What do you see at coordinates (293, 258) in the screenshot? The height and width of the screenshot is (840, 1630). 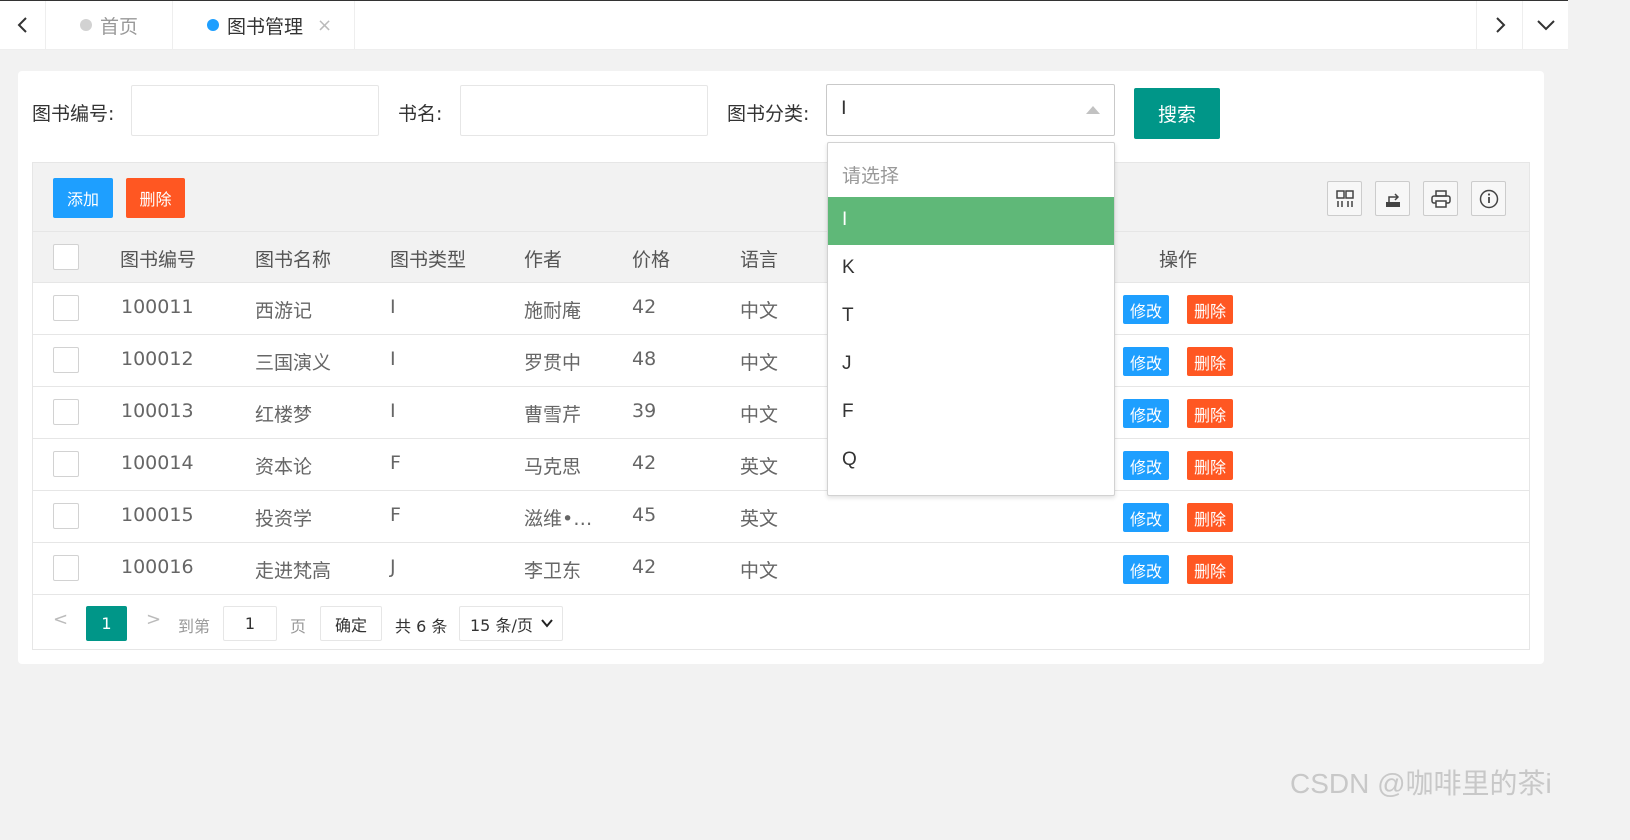 I see `header-book-name: 图书名称` at bounding box center [293, 258].